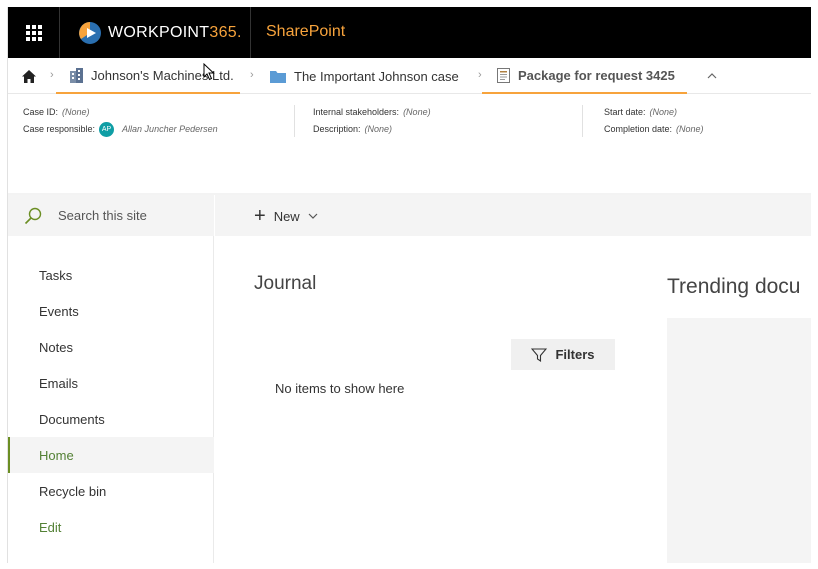 The image size is (818, 569). I want to click on folder-icon, so click(278, 76).